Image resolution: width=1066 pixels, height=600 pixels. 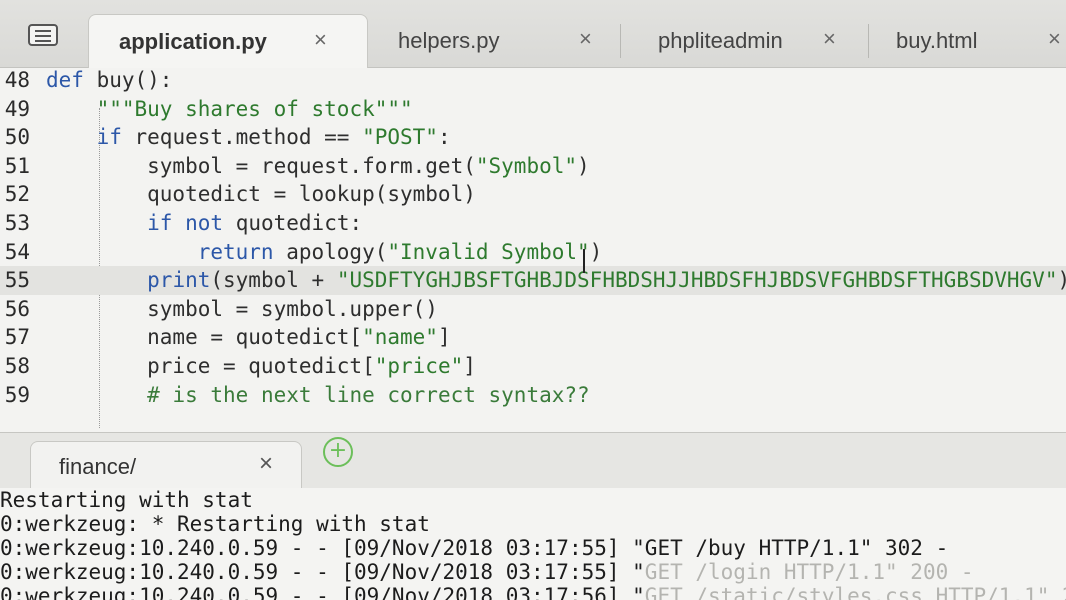 I want to click on tab-application-py: application.py ×, so click(x=228, y=41).